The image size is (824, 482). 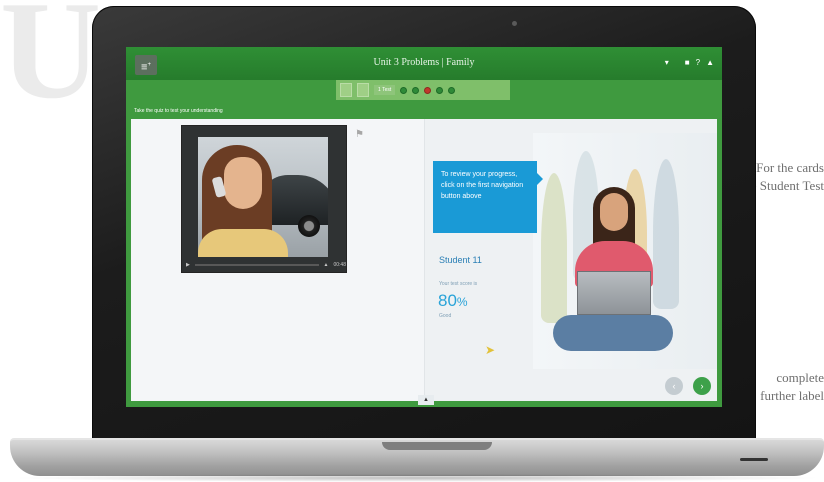 What do you see at coordinates (702, 386) in the screenshot?
I see `next-button: ›` at bounding box center [702, 386].